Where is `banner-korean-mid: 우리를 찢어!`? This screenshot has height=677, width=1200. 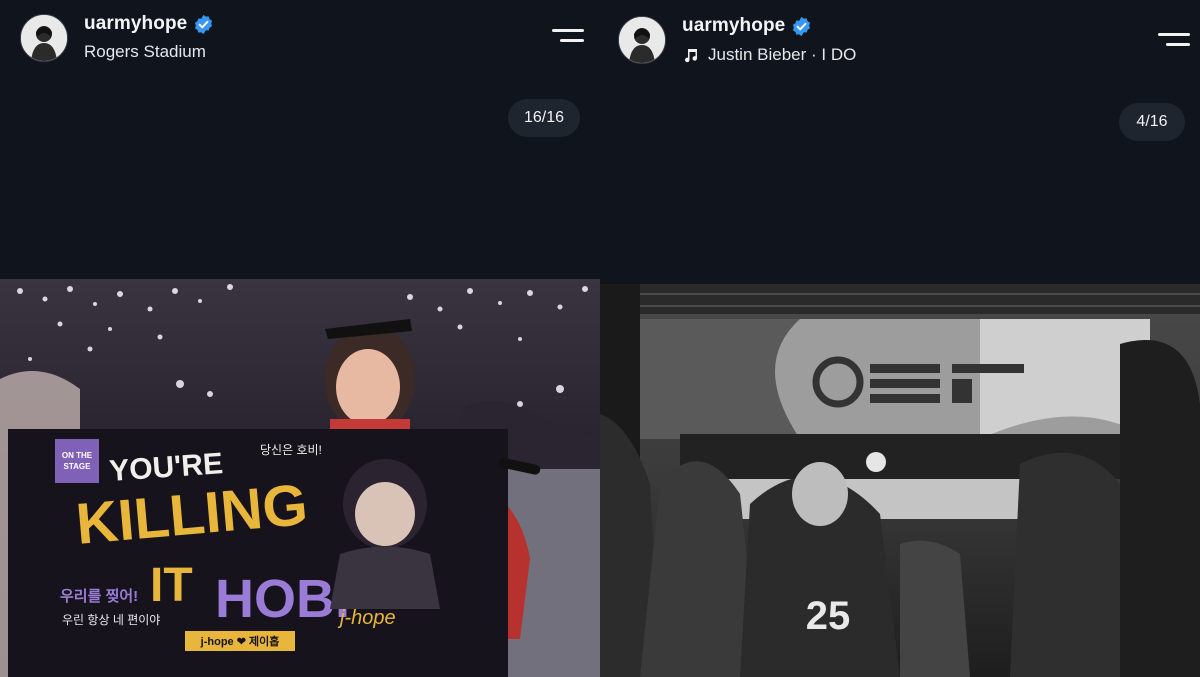
banner-korean-mid: 우리를 찢어! is located at coordinates (99, 596).